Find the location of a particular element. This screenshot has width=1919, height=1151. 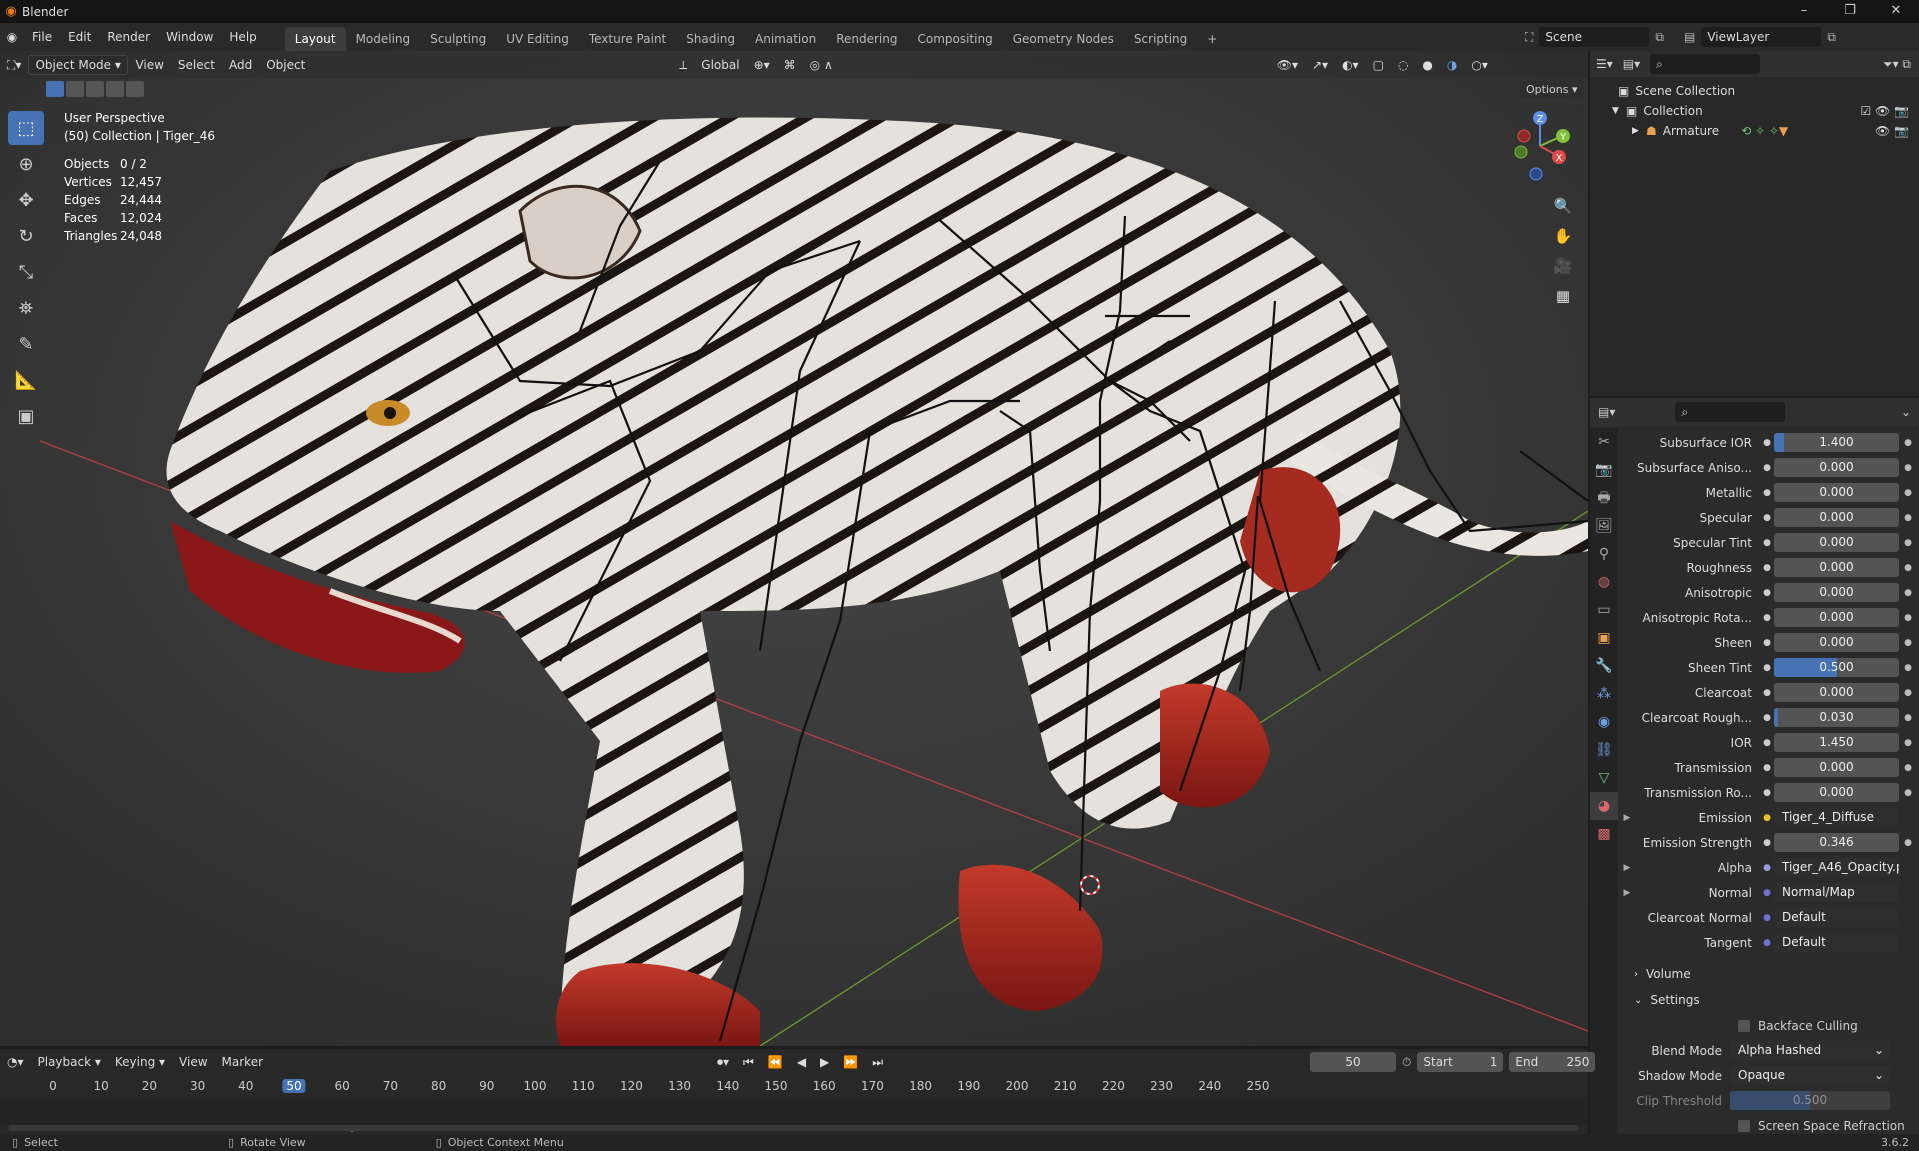

pan-hand-icon: ✋ is located at coordinates (1563, 236).